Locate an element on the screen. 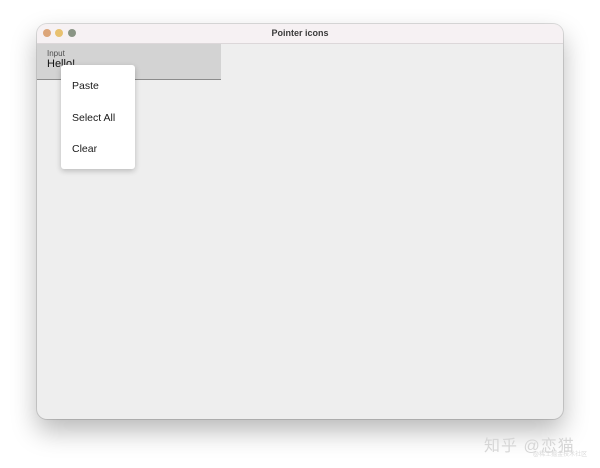  input-label: Input is located at coordinates (56, 53).